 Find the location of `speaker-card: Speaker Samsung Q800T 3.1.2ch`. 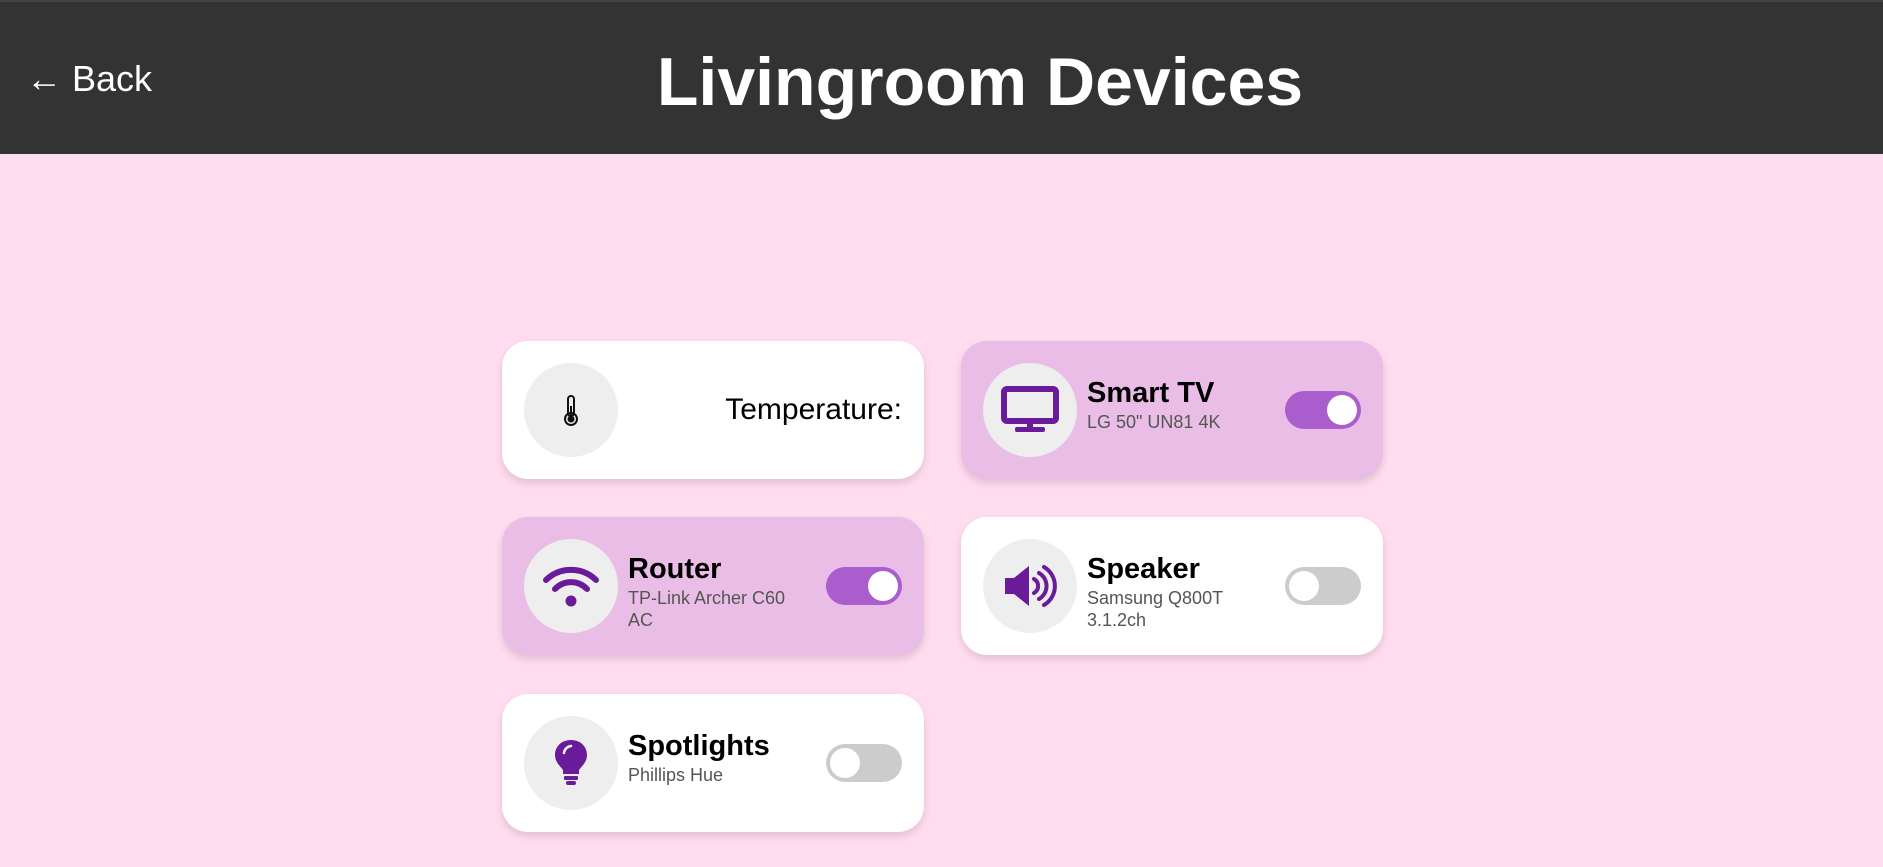

speaker-card: Speaker Samsung Q800T 3.1.2ch is located at coordinates (1172, 586).